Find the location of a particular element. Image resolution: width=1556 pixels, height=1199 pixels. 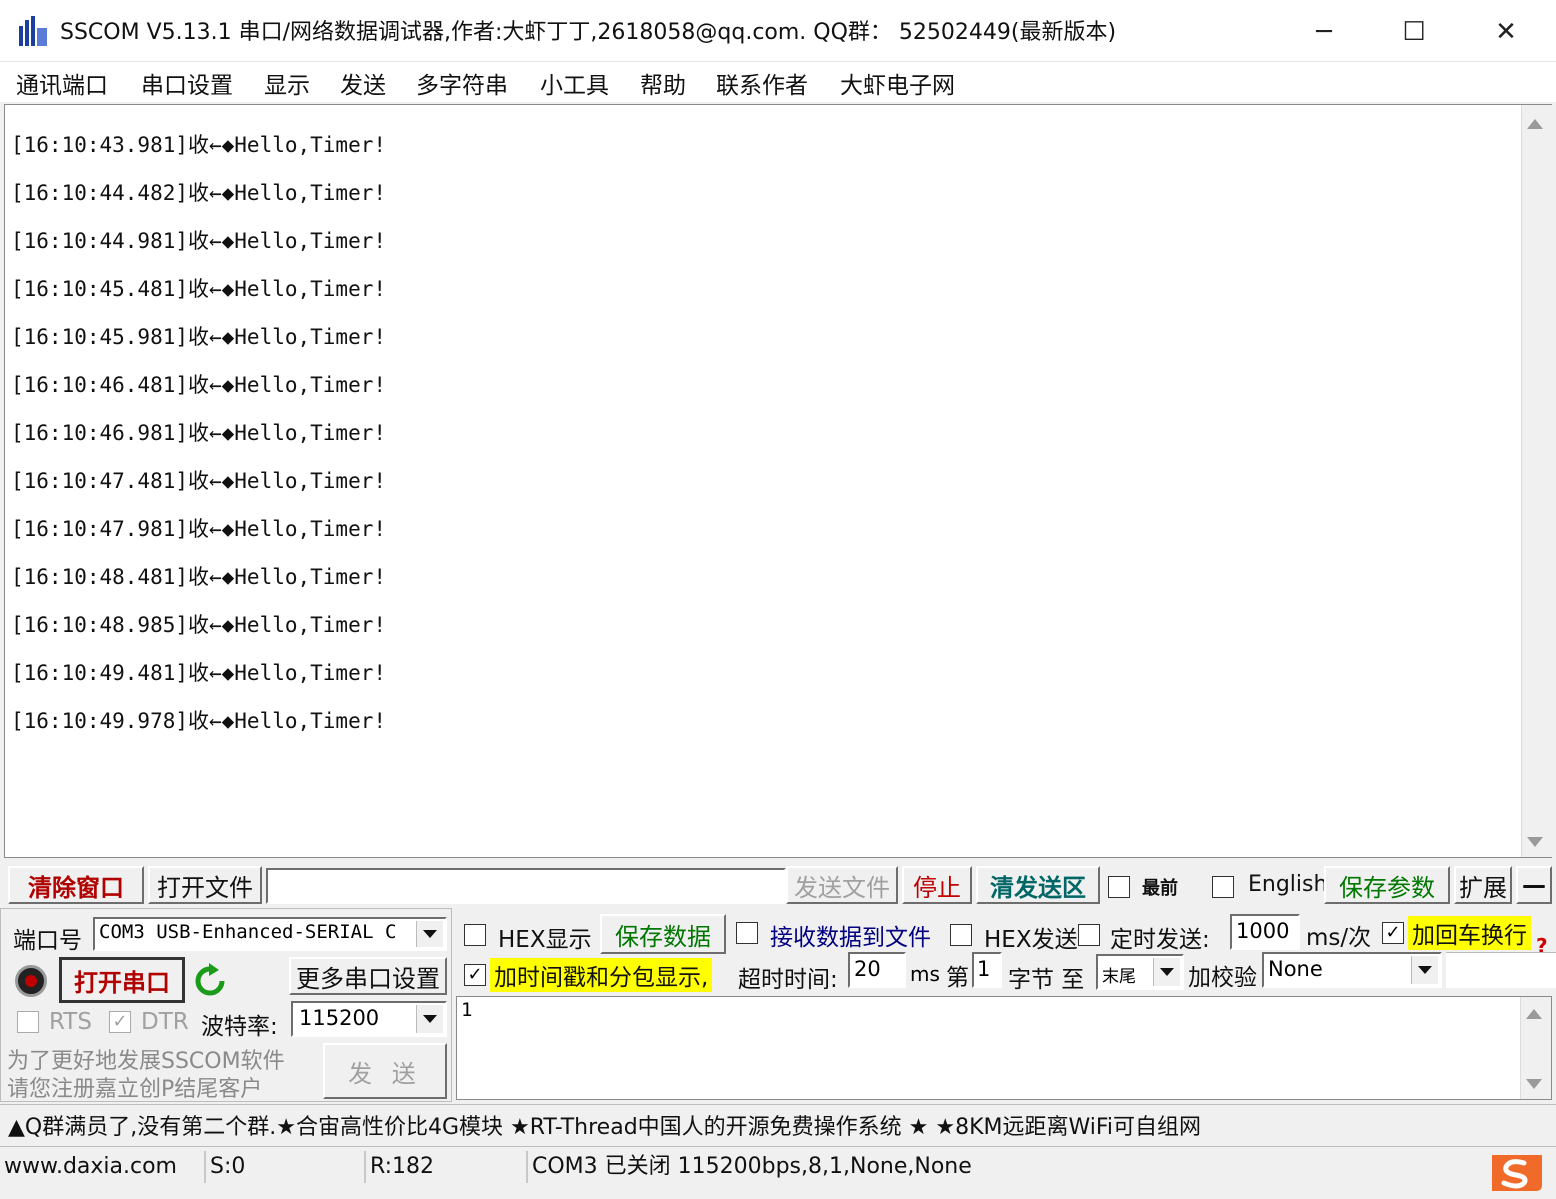

close-button: ✕ is located at coordinates (1506, 32).